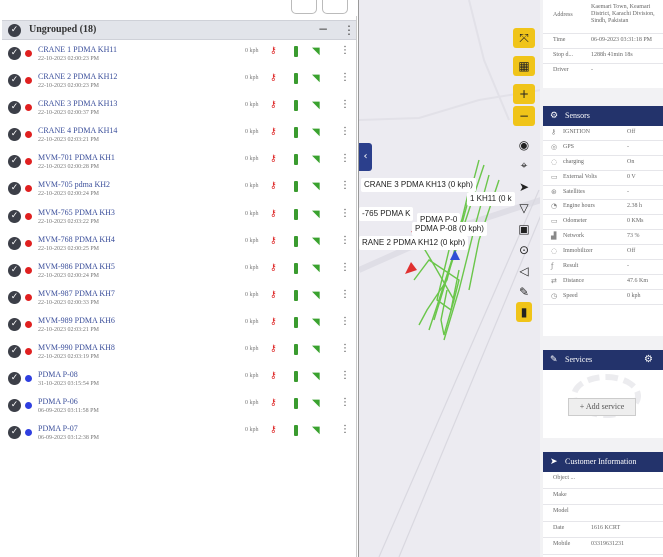  I want to click on device-row: ✓ PDMA P-06 06-09-2023 03:11:58 PM 0 kph ⚷ ◥ ⋮, so click(178, 407).